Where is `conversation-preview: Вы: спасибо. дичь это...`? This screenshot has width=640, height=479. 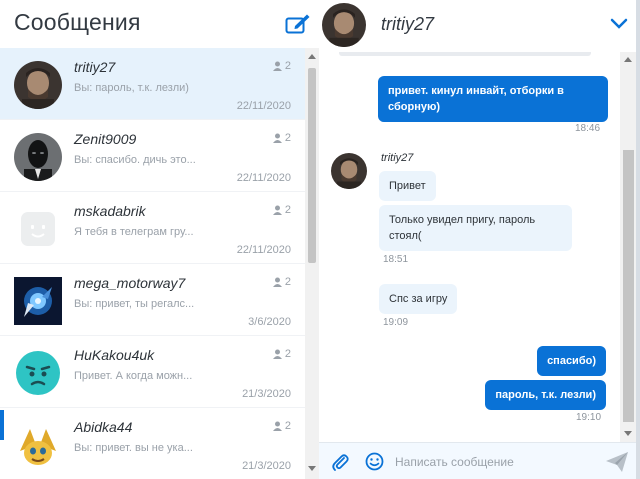
conversation-preview: Вы: спасибо. дичь это... is located at coordinates (135, 160).